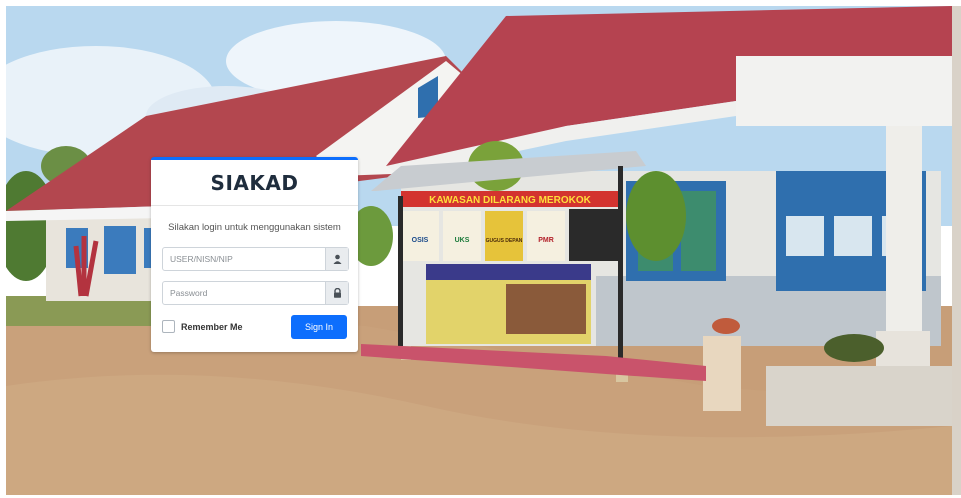 This screenshot has height=498, width=961. I want to click on pmr-sign: PMR, so click(546, 240).